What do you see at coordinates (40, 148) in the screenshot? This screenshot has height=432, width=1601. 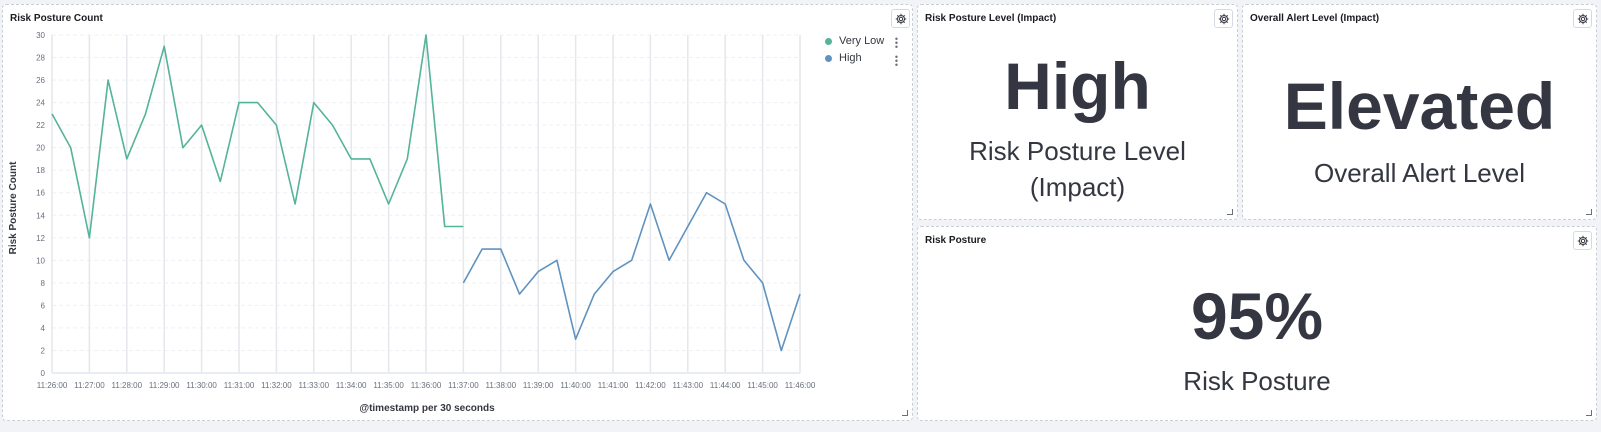 I see `y-tick-label: 20` at bounding box center [40, 148].